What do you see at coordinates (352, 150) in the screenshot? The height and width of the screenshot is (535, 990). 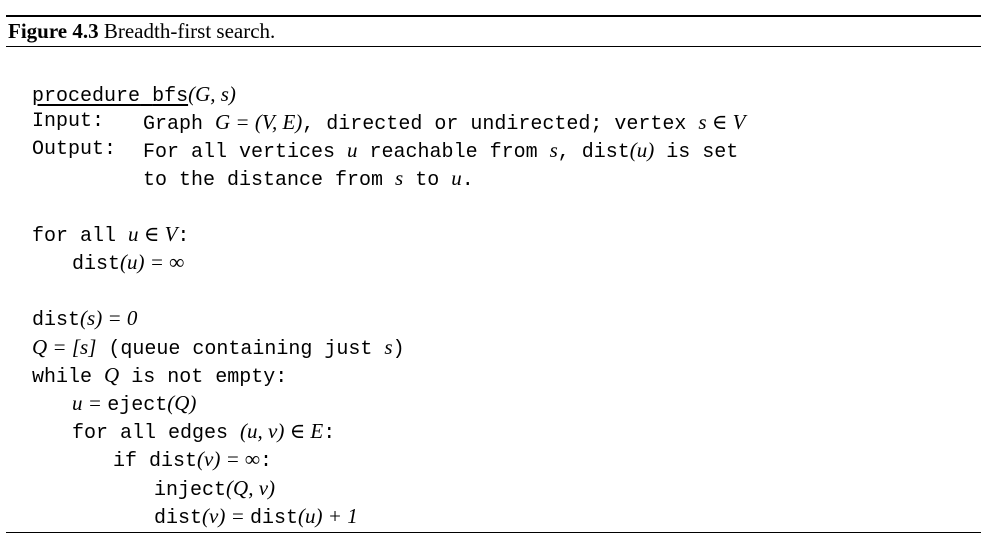 I see `output-u: u` at bounding box center [352, 150].